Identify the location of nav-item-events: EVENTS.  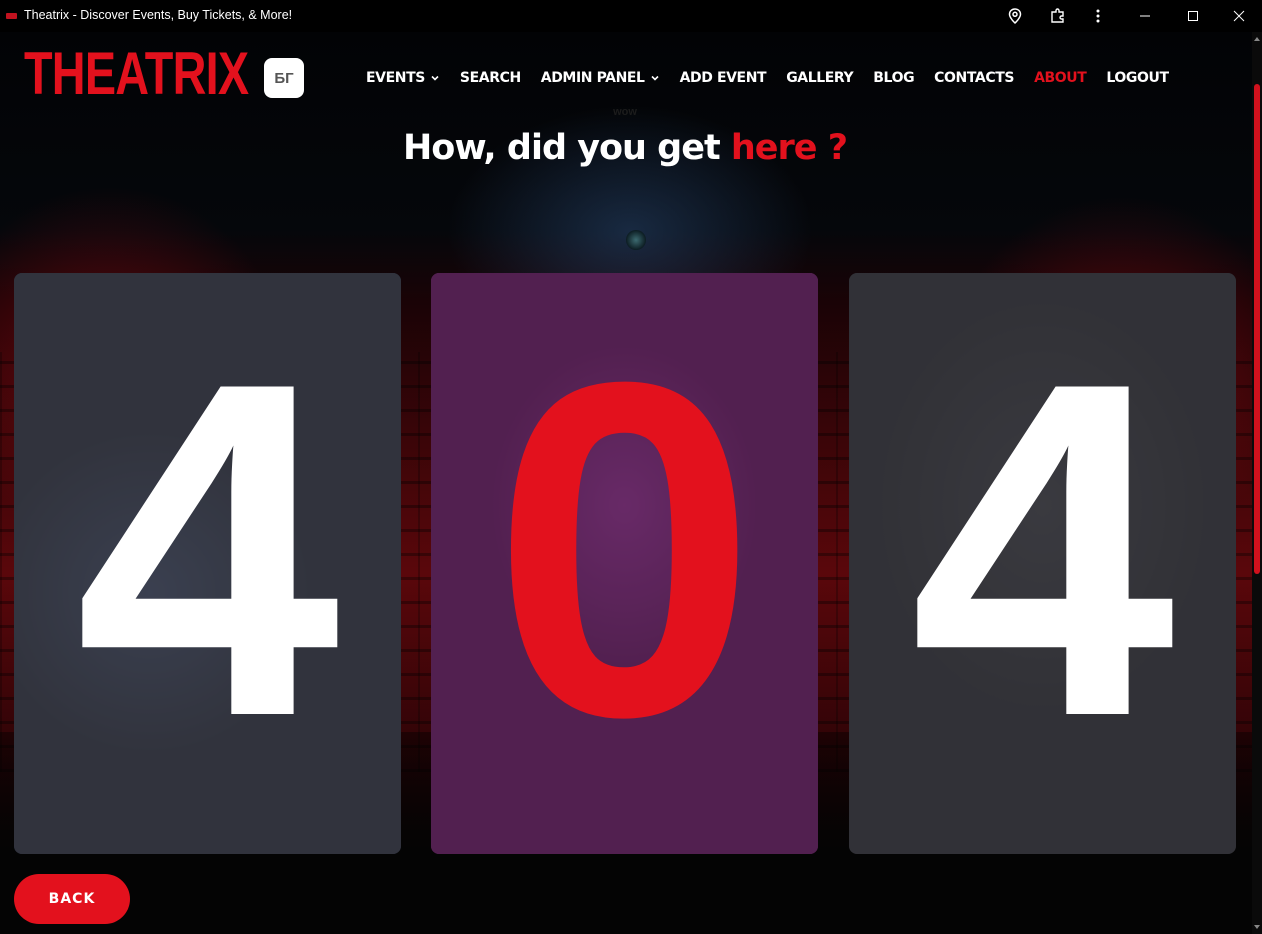
(403, 78).